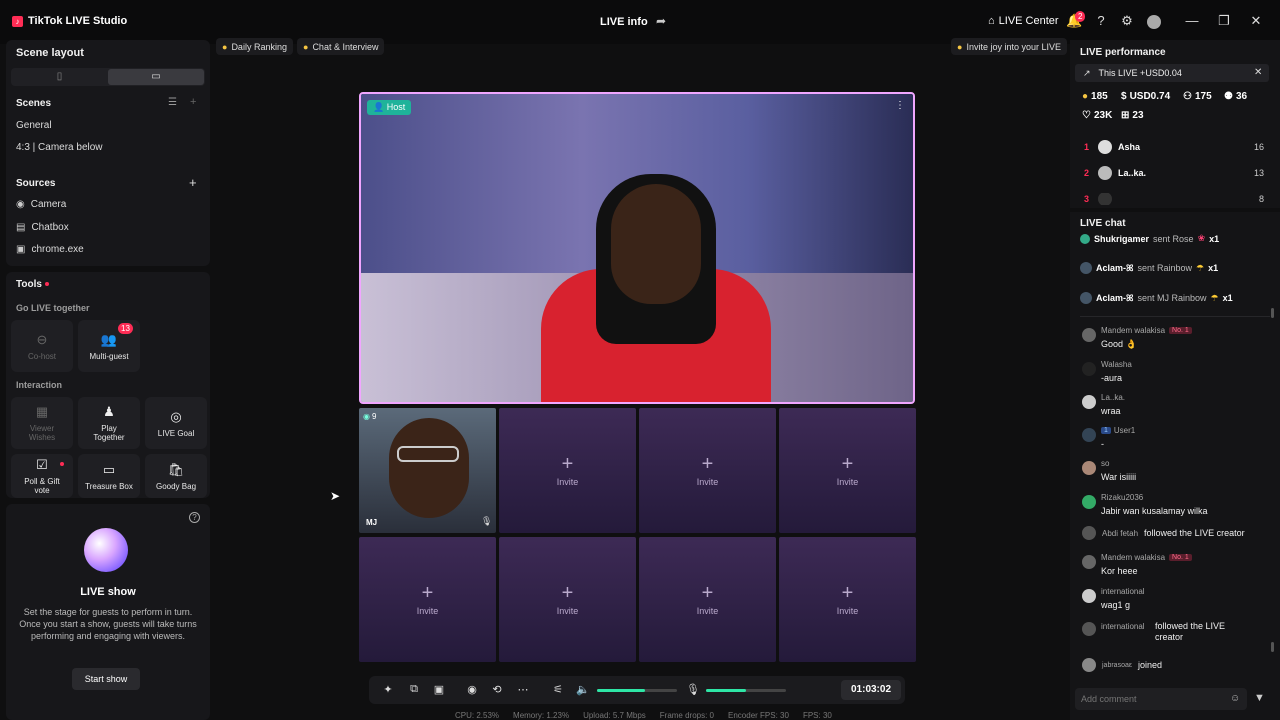 The image size is (1280, 720). Describe the element at coordinates (497, 689) in the screenshot. I see `replay-icon: ⟲` at that location.